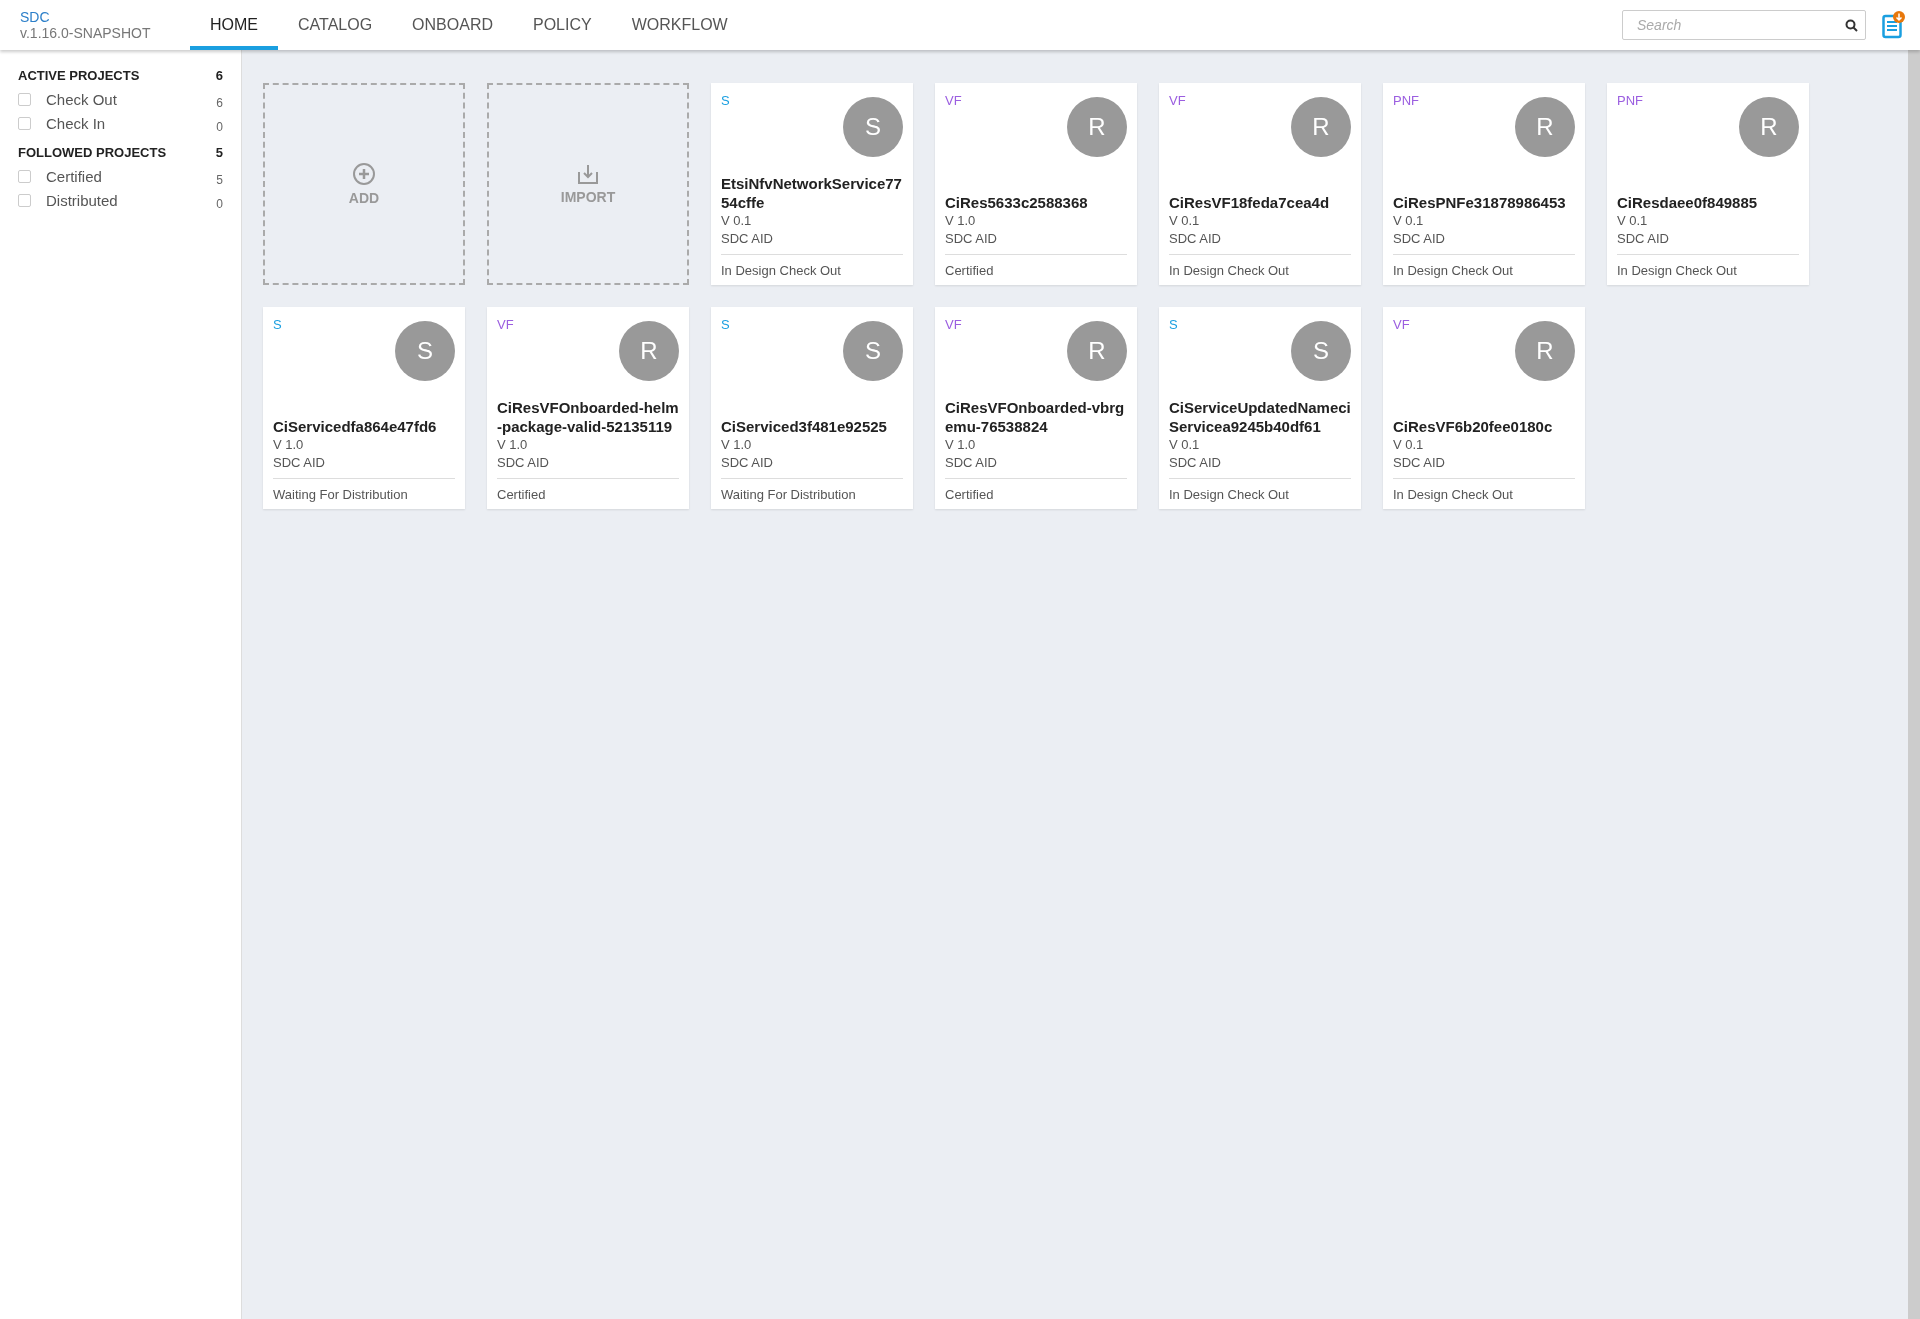  What do you see at coordinates (86, 33) in the screenshot?
I see `version-label: v.1.16.0-SNAPSHOT` at bounding box center [86, 33].